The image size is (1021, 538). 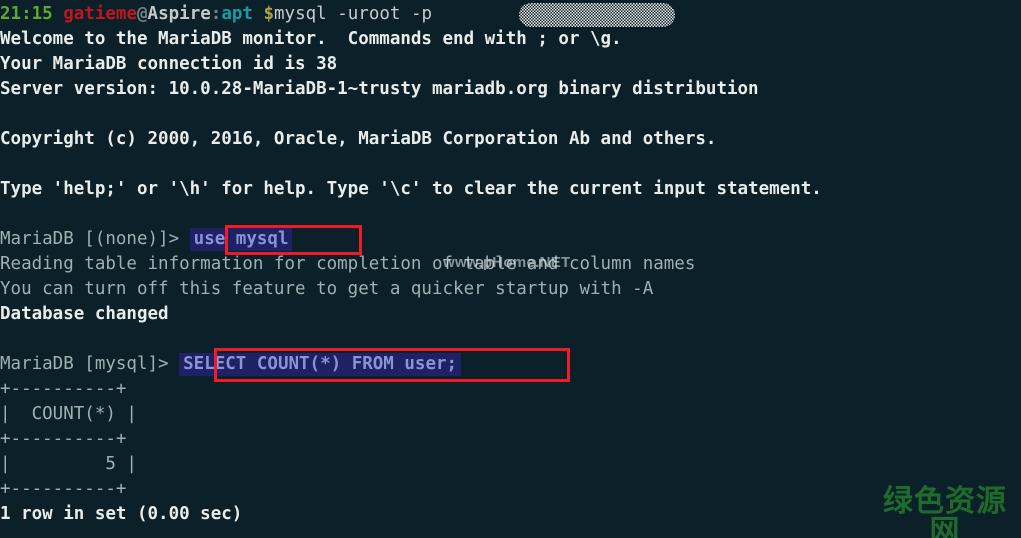 I want to click on use-command-line: MariaDB [(none)]> use mysql, so click(x=146, y=239).